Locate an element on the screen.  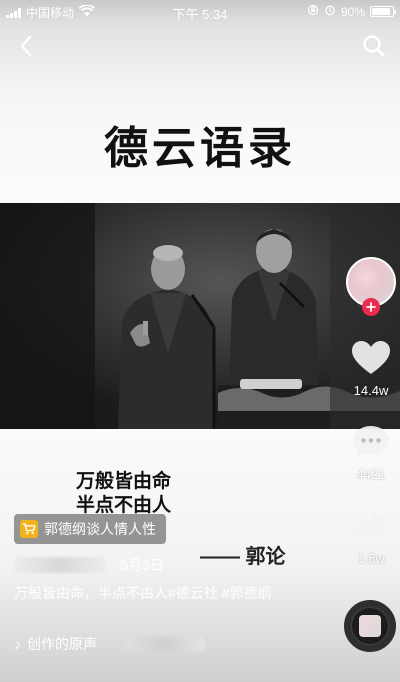
like-count: 14.4w is located at coordinates (371, 390).